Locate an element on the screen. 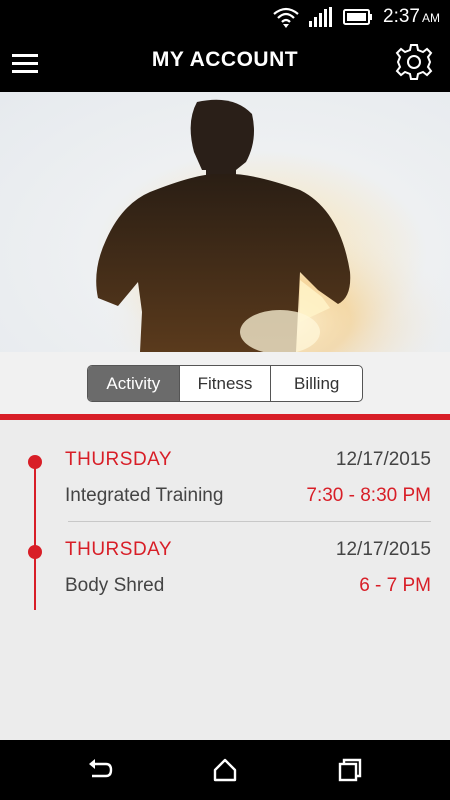 The height and width of the screenshot is (800, 450). battery-icon is located at coordinates (358, 17).